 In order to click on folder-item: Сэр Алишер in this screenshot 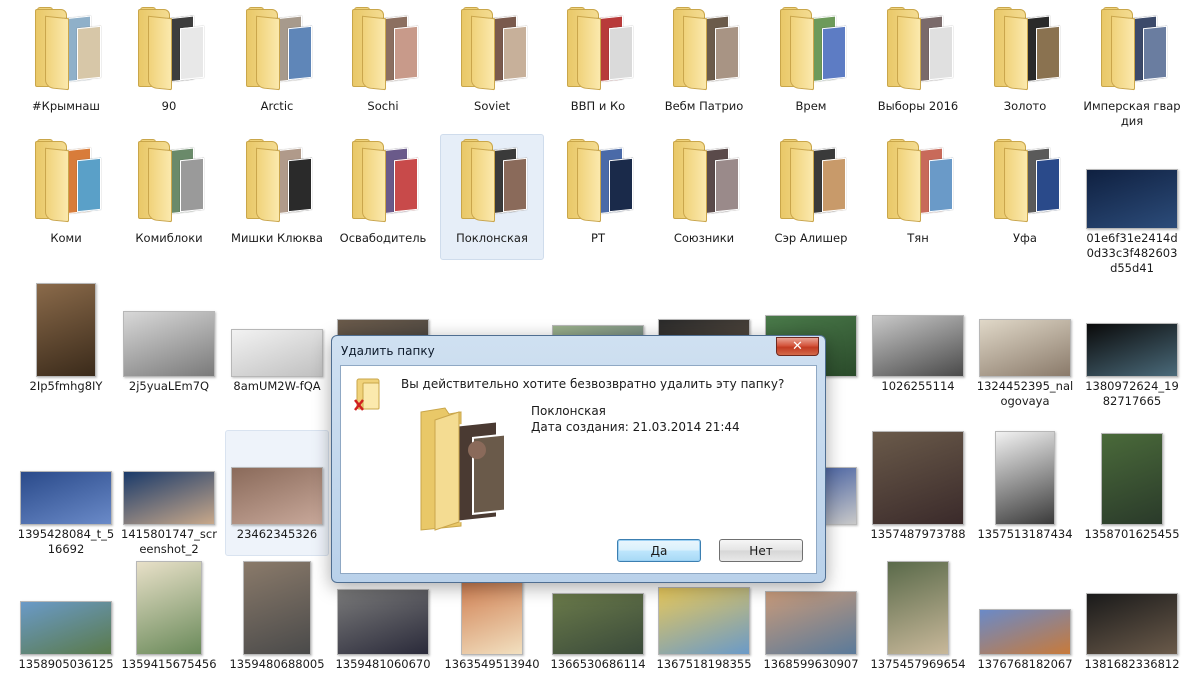, I will do `click(811, 197)`.